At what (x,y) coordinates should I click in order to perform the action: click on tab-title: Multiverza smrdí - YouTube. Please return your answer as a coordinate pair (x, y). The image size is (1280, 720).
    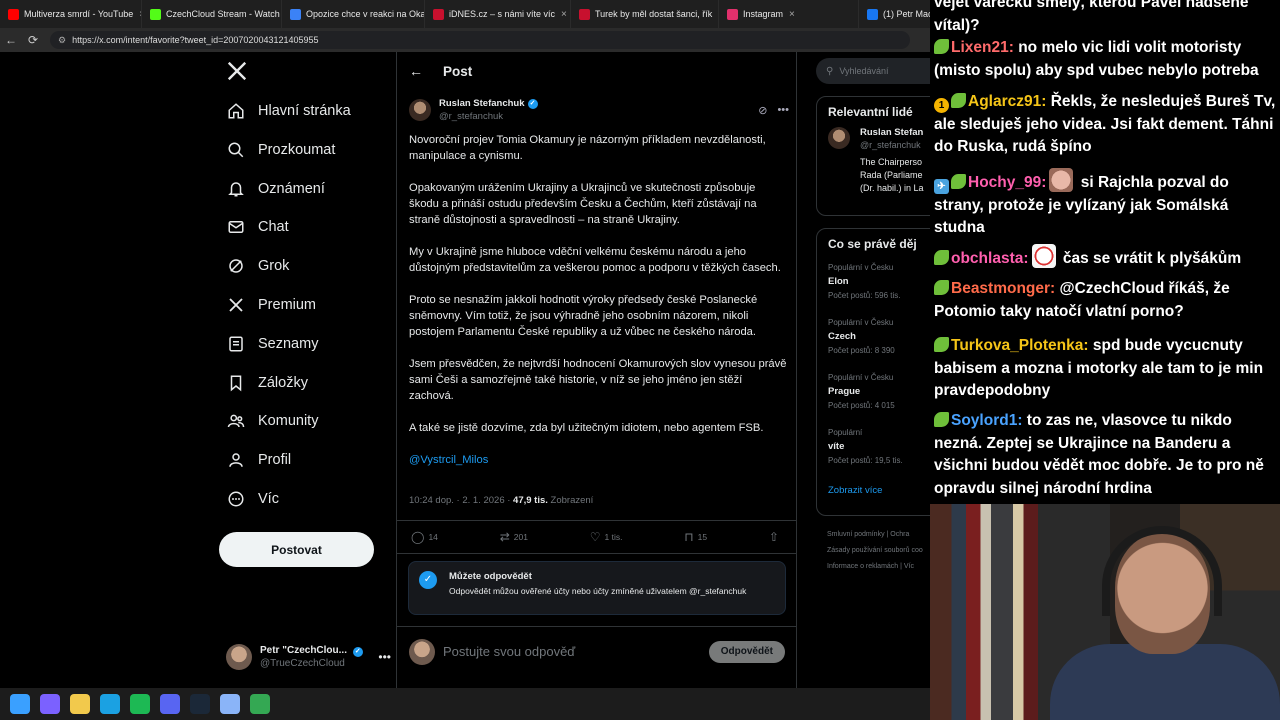
    Looking at the image, I should click on (79, 14).